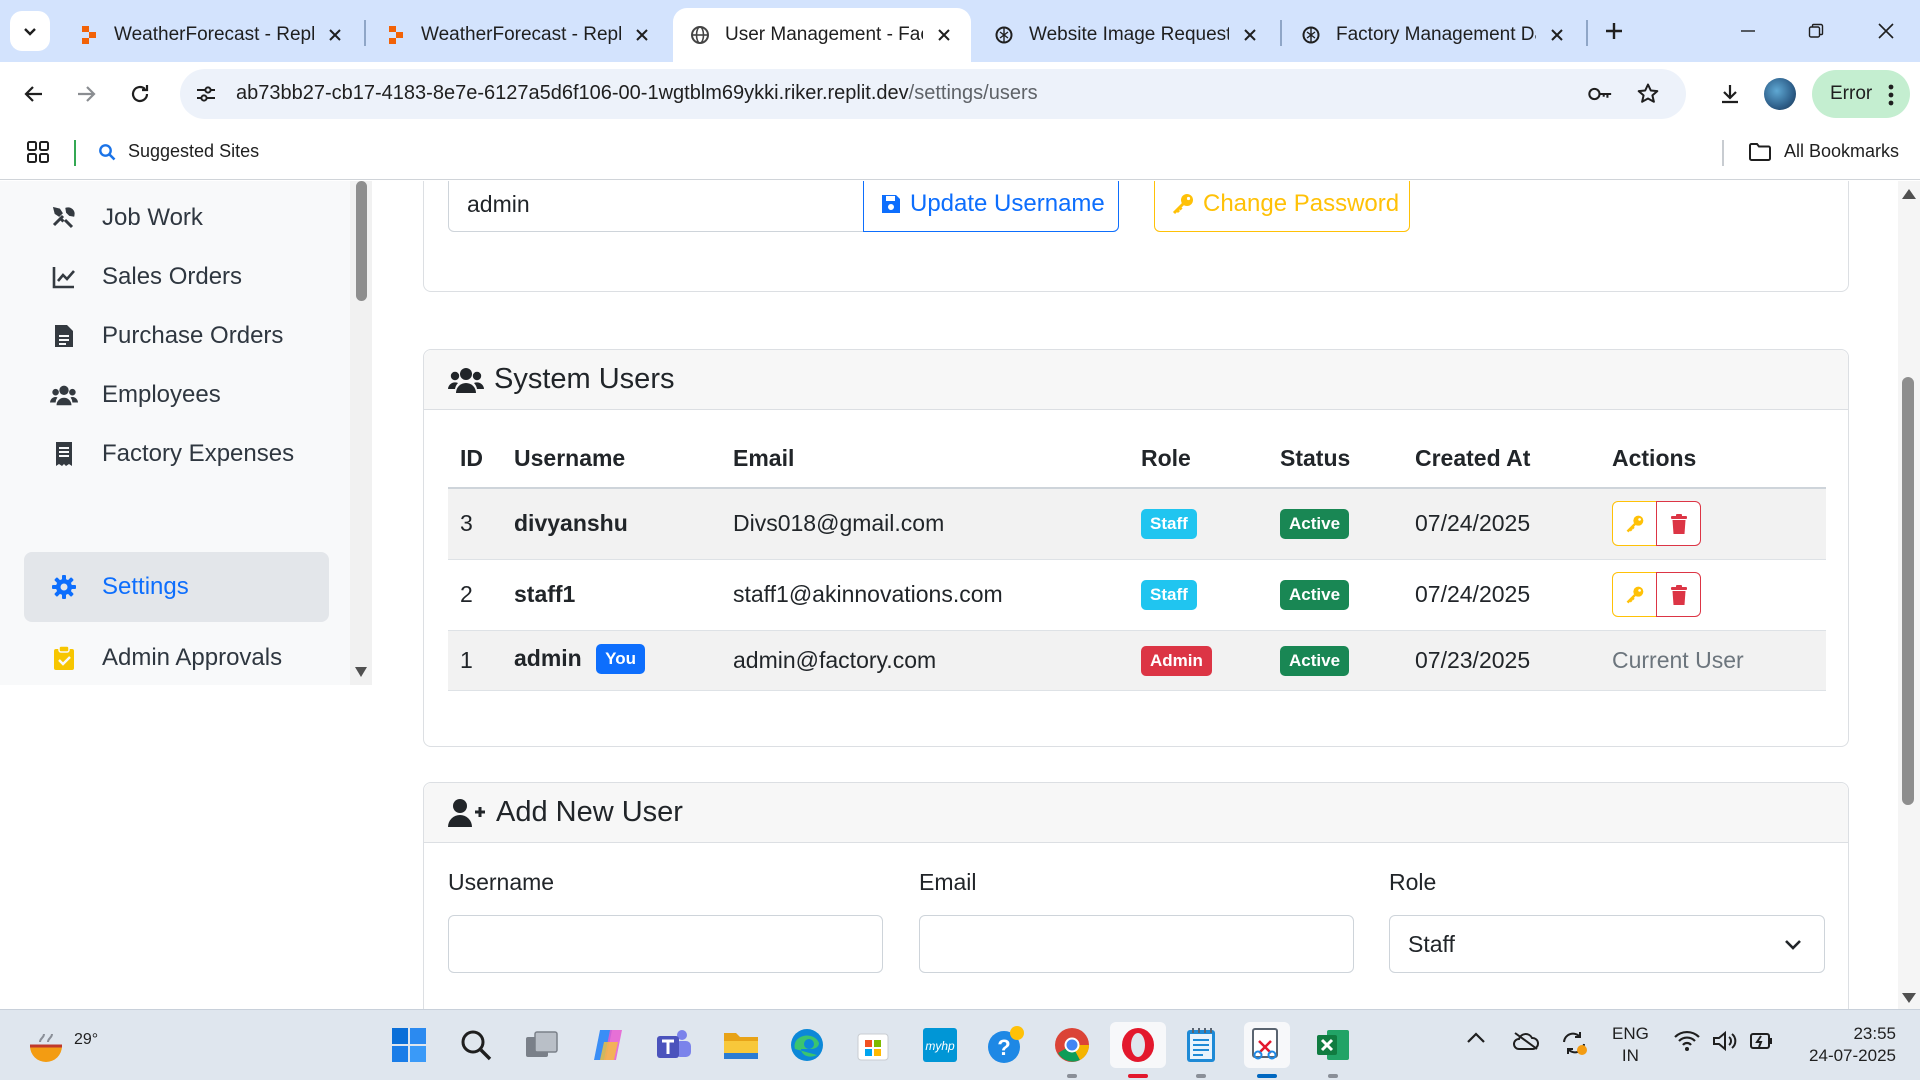 Image resolution: width=1920 pixels, height=1080 pixels. I want to click on cell-id: 3, so click(475, 524).